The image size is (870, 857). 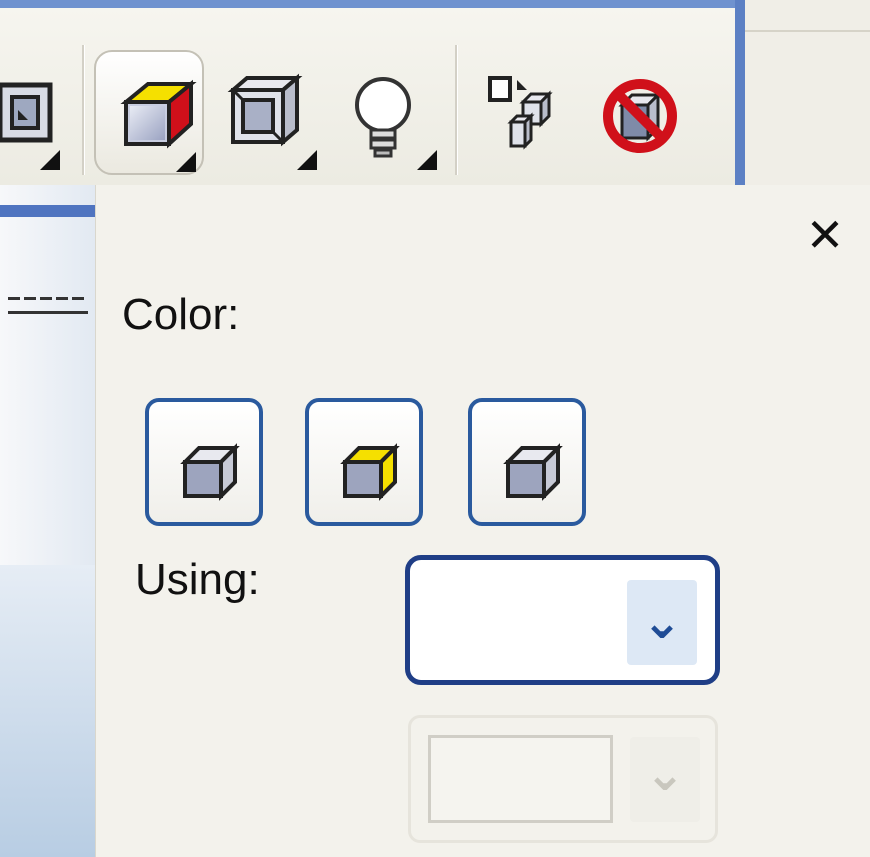 I want to click on drawing-page-area, so click(x=47, y=521).